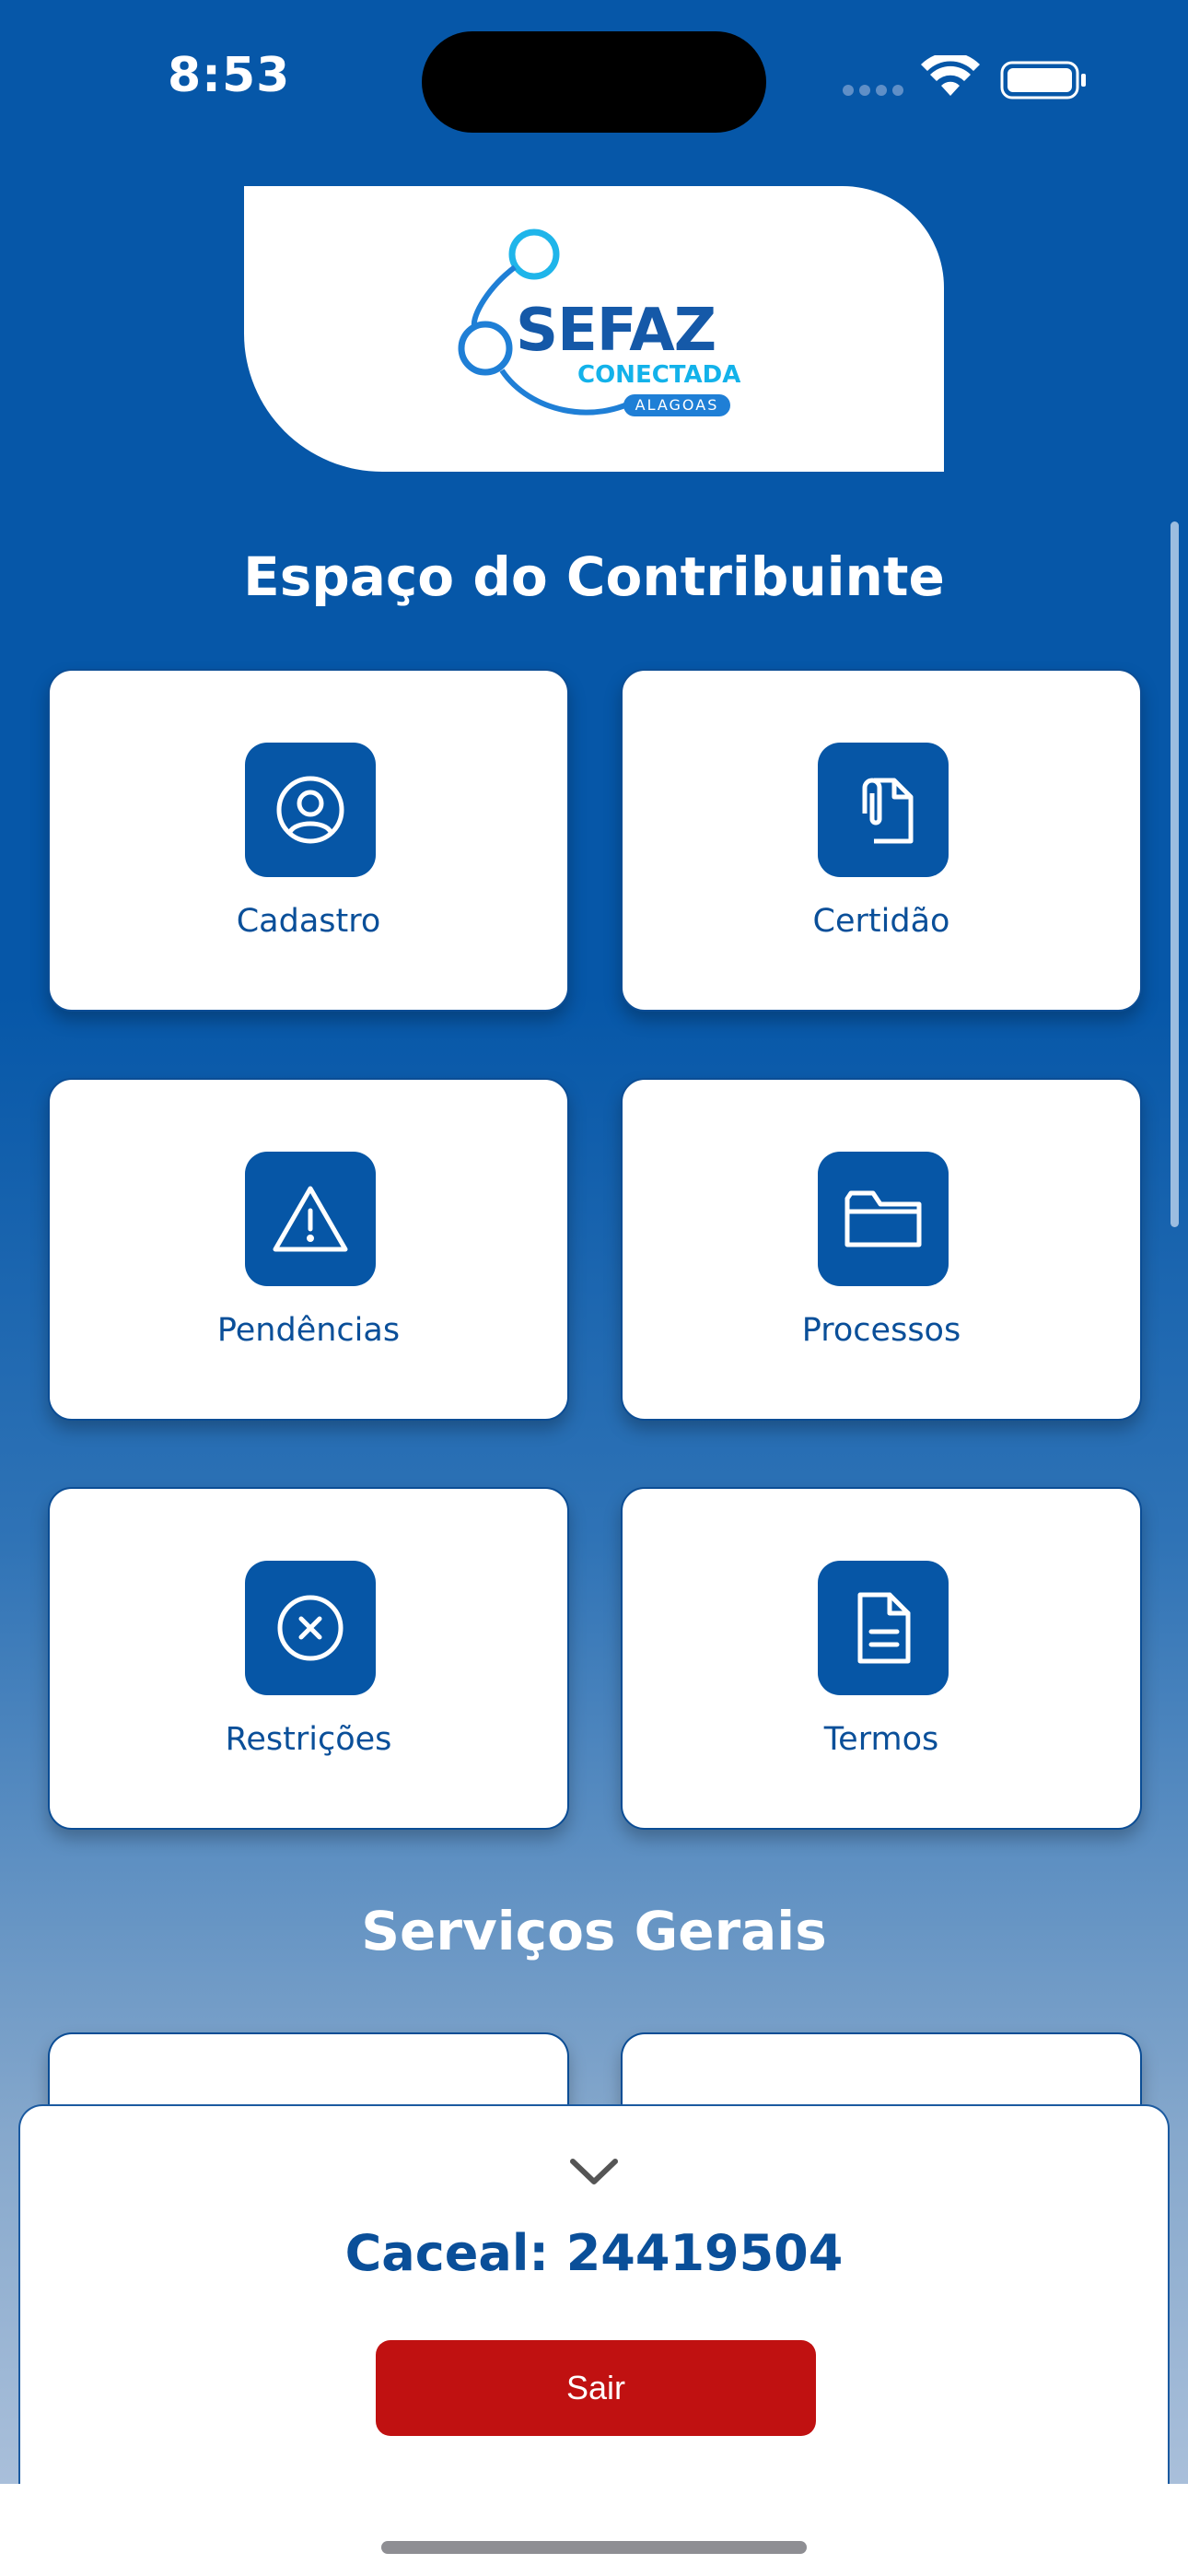 The image size is (1188, 2576). I want to click on tile-label: Cadastro, so click(308, 921).